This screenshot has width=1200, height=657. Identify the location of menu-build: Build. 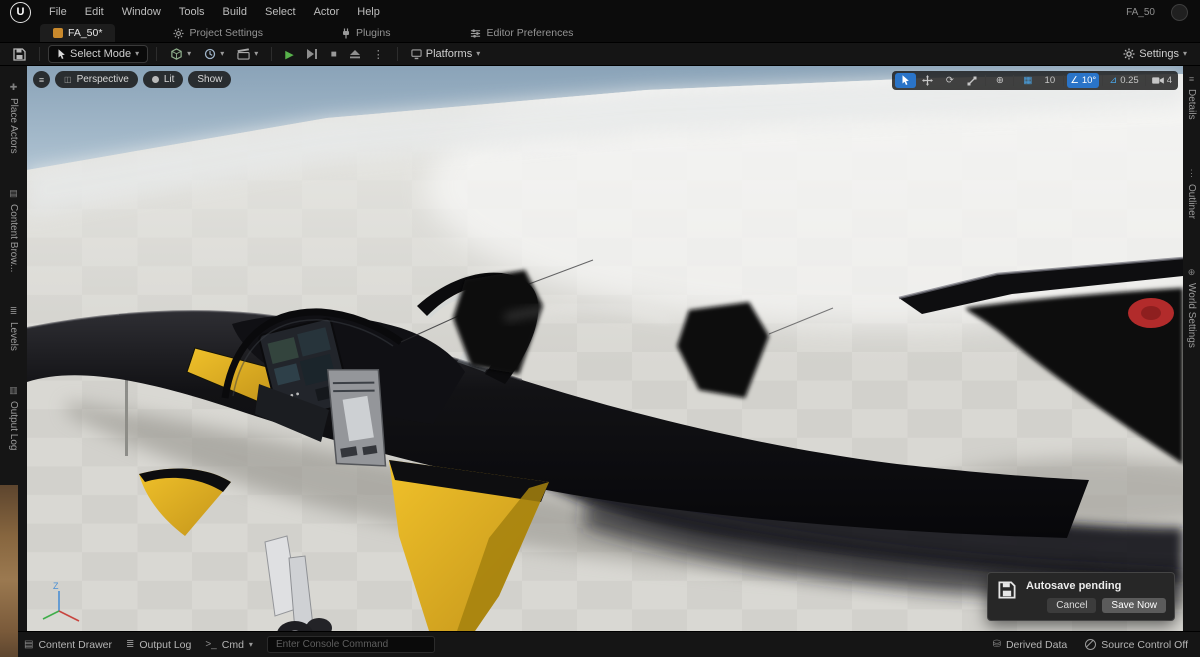
(235, 12).